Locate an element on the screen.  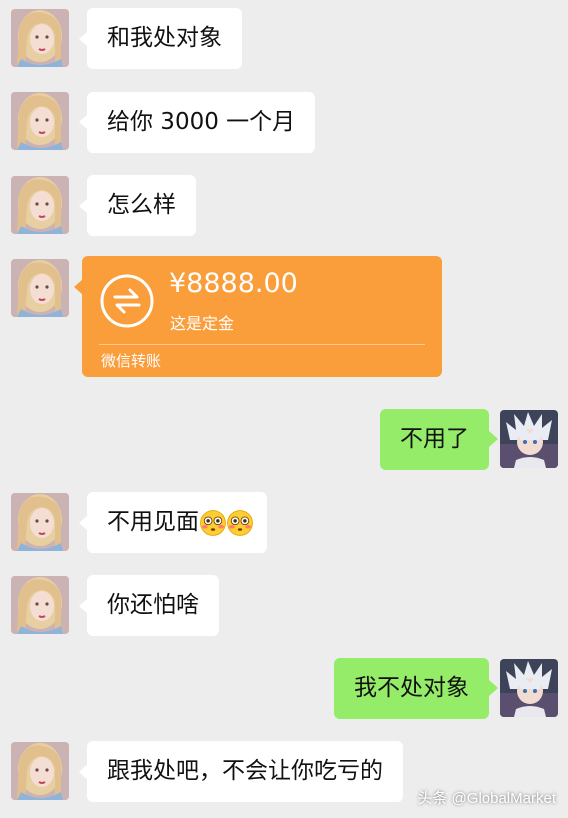
watermark: 头条 @GlobalMarket is located at coordinates (486, 798).